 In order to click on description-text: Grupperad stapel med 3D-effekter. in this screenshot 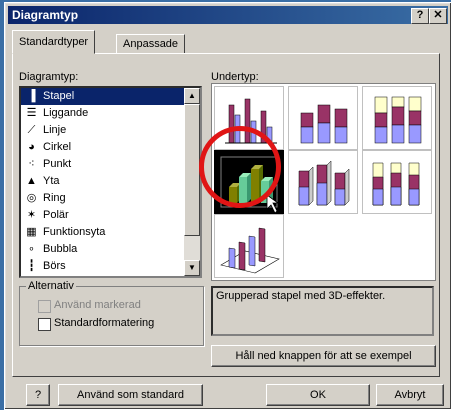, I will do `click(301, 296)`.